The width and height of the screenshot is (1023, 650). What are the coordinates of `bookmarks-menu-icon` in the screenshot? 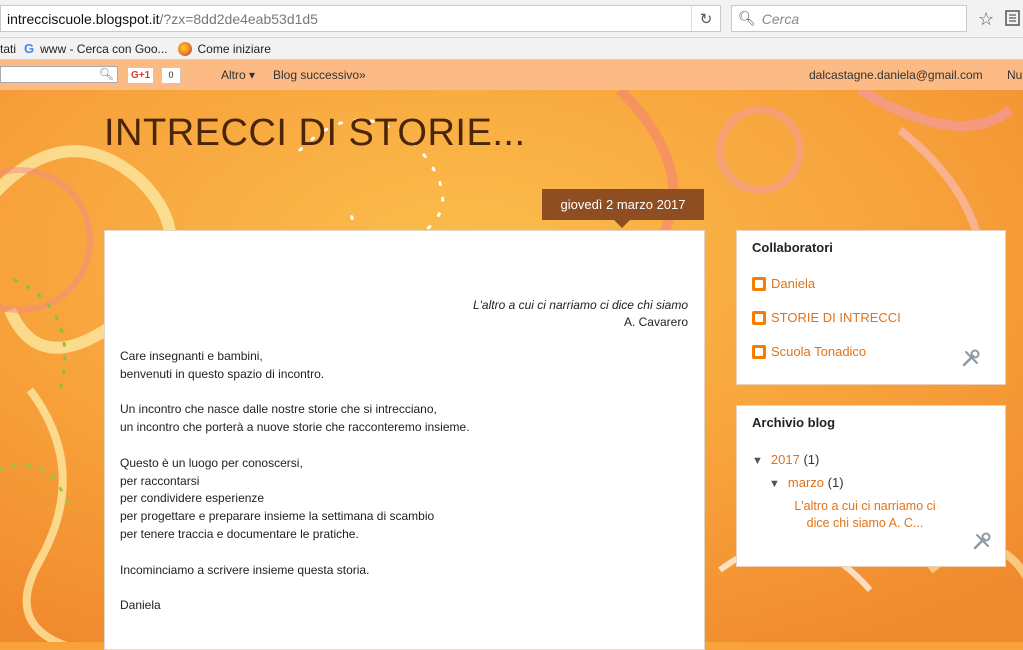 It's located at (1013, 18).